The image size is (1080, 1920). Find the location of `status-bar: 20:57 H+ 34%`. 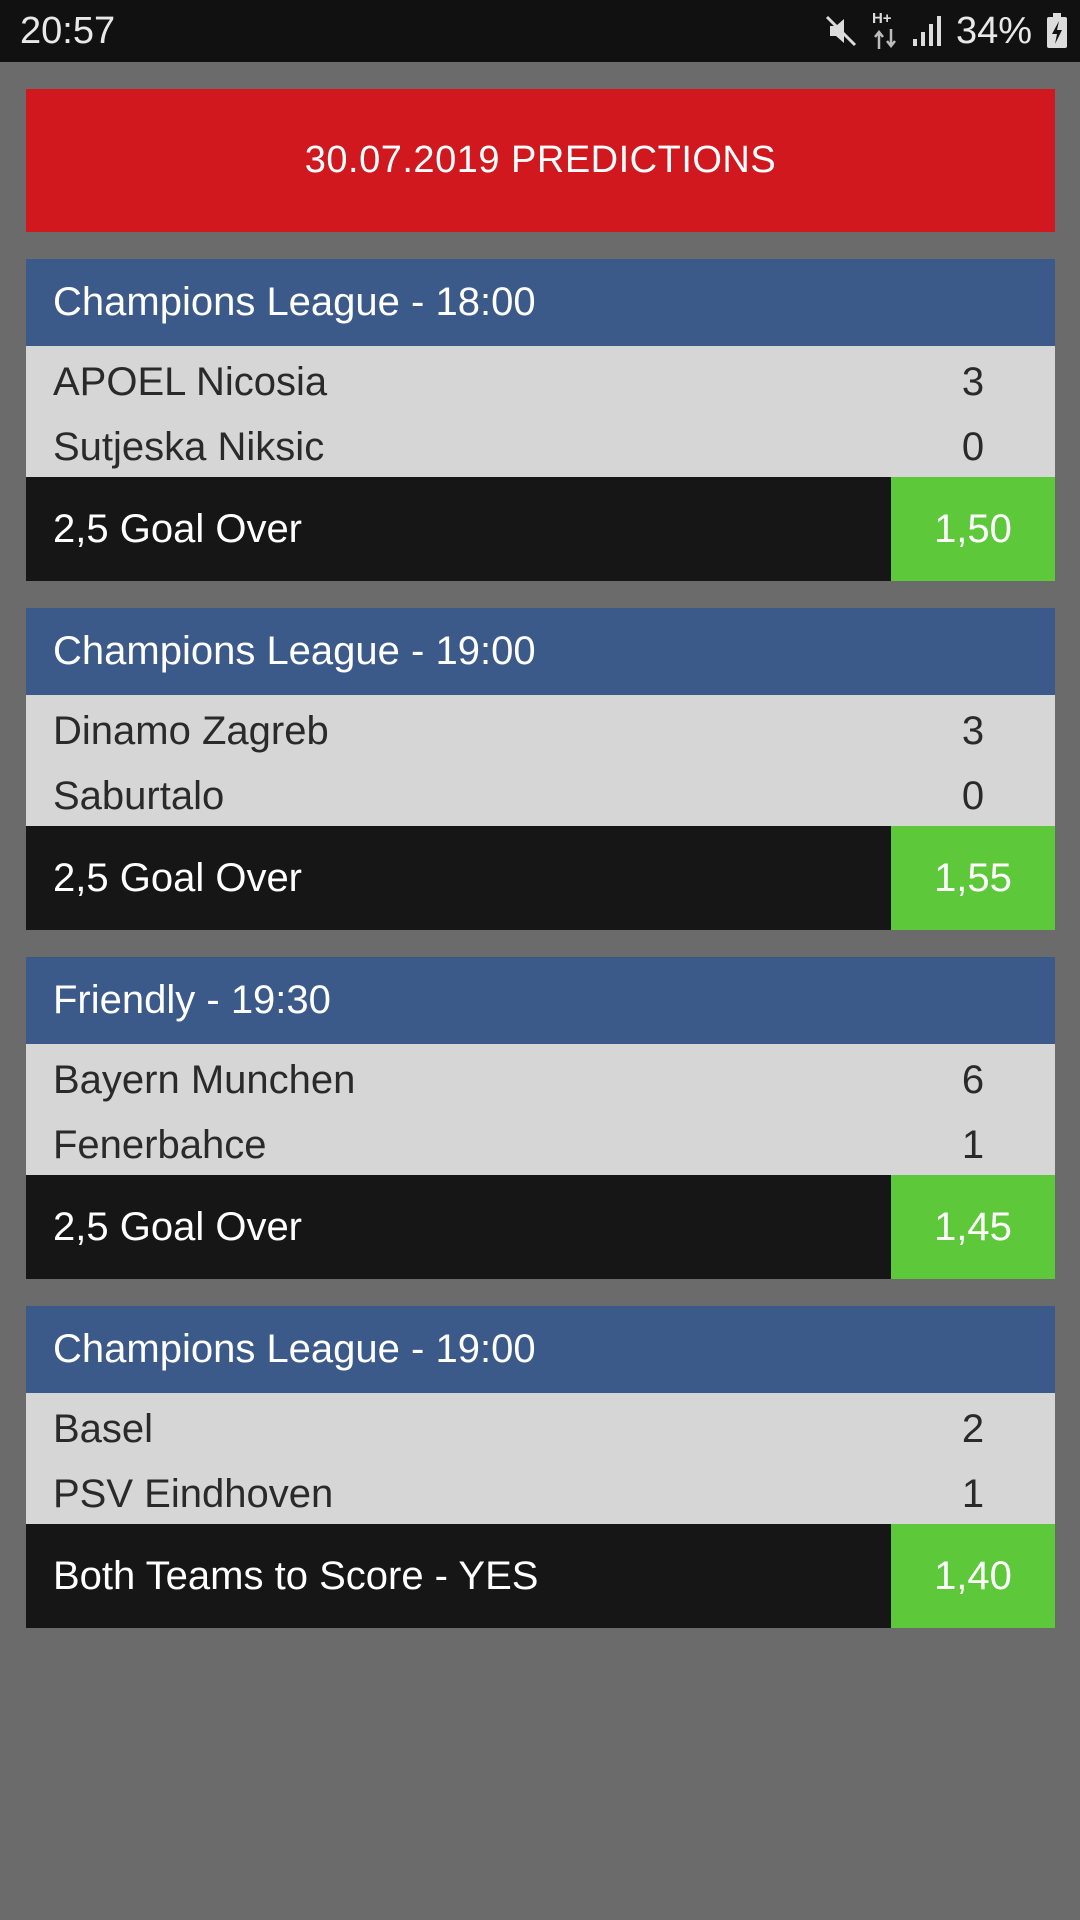

status-bar: 20:57 H+ 34% is located at coordinates (540, 31).